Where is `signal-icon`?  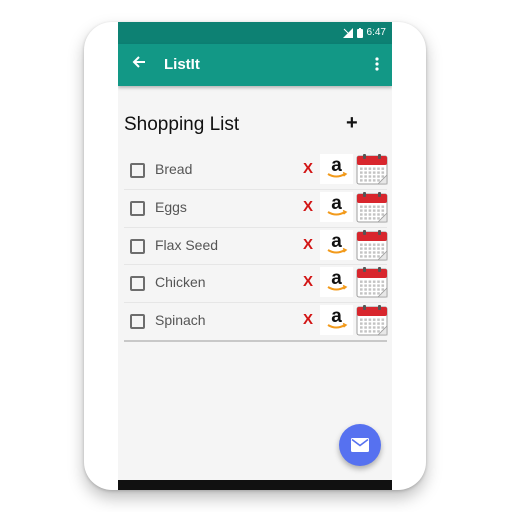
signal-icon is located at coordinates (347, 32).